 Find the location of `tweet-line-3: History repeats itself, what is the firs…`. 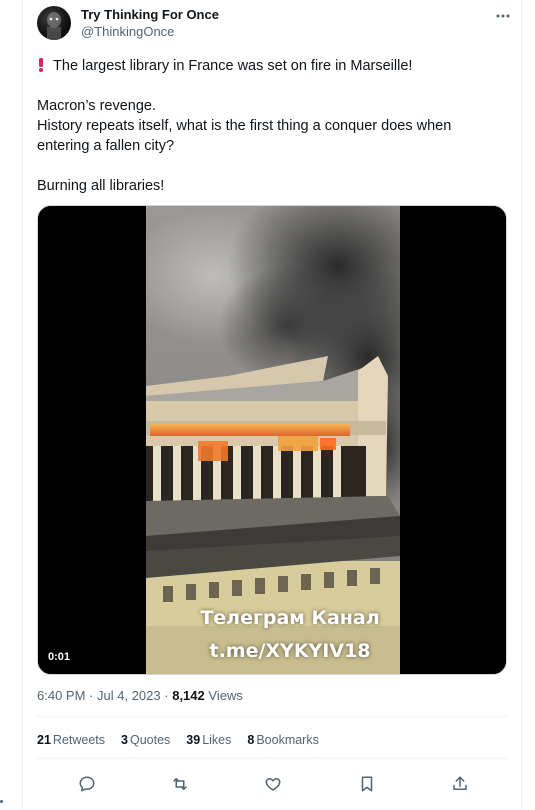

tweet-line-3: History repeats itself, what is the firs… is located at coordinates (244, 126).